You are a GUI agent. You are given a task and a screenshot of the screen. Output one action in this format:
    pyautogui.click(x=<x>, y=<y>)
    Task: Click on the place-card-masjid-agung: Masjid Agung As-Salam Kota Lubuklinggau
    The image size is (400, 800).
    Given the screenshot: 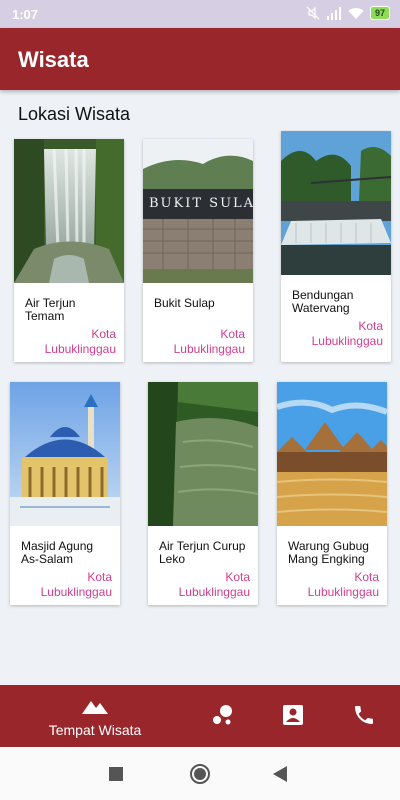 What is the action you would take?
    pyautogui.click(x=65, y=493)
    